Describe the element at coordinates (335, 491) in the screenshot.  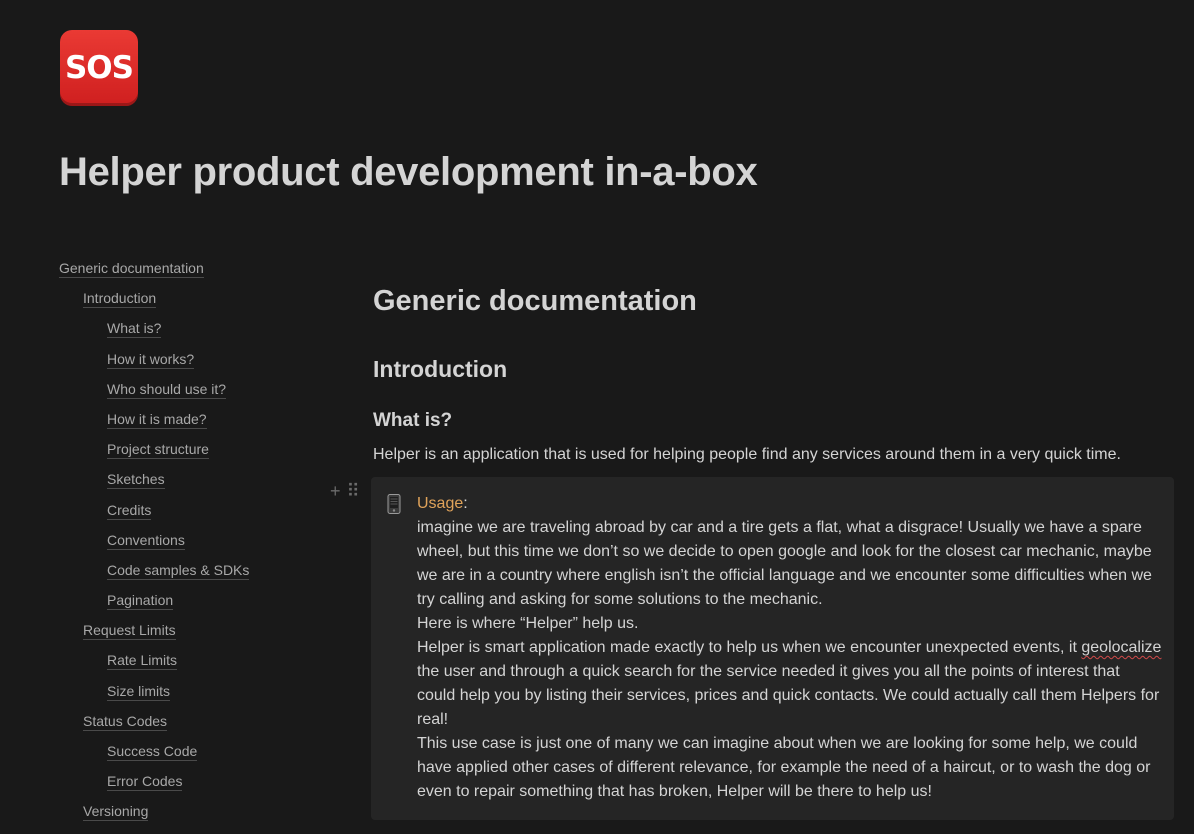
I see `add-block-icon: +` at that location.